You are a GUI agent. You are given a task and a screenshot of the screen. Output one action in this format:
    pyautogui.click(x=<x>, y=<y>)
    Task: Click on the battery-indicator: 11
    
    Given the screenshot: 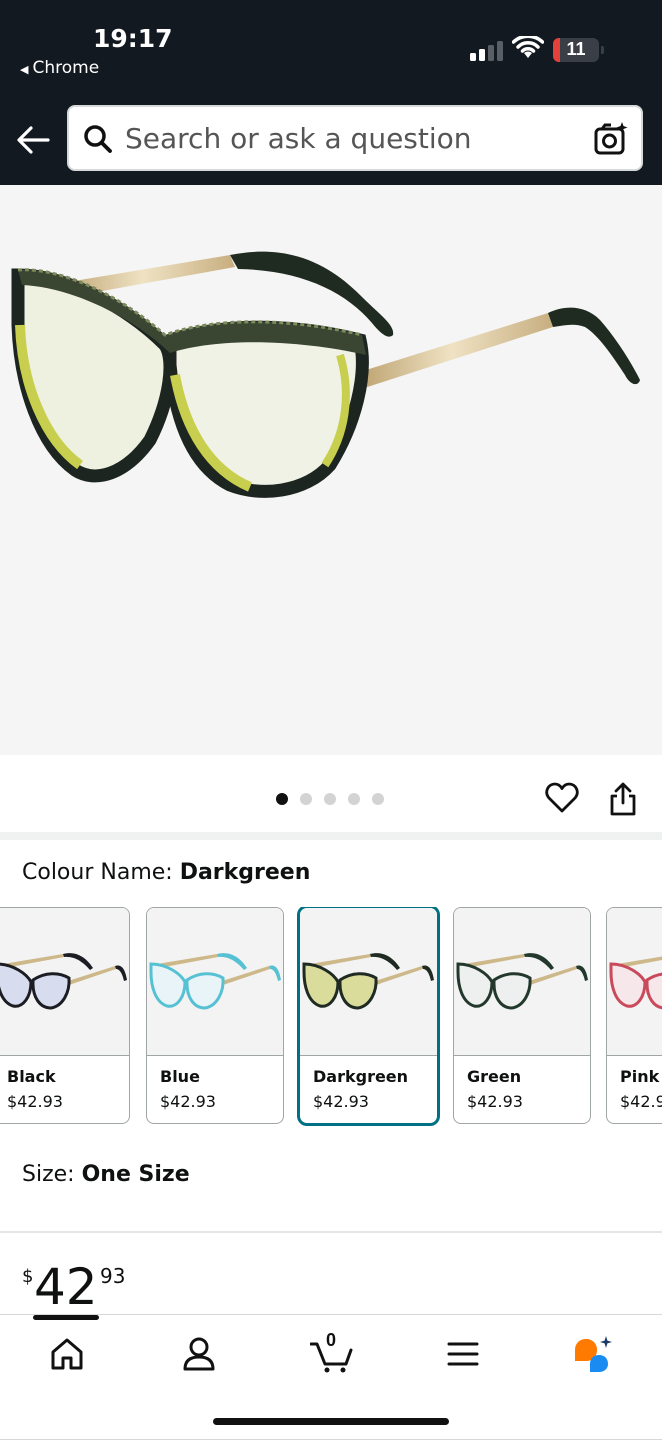 What is the action you would take?
    pyautogui.click(x=578, y=50)
    